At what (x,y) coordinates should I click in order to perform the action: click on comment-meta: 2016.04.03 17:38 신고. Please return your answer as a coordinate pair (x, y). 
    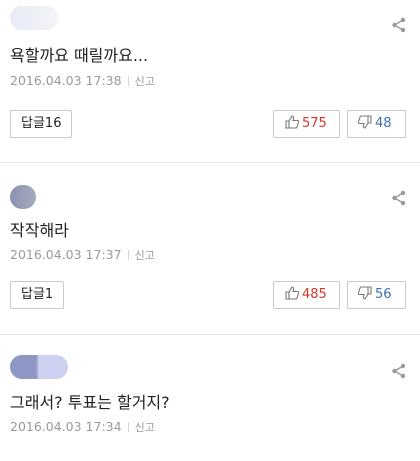
    Looking at the image, I should click on (82, 81).